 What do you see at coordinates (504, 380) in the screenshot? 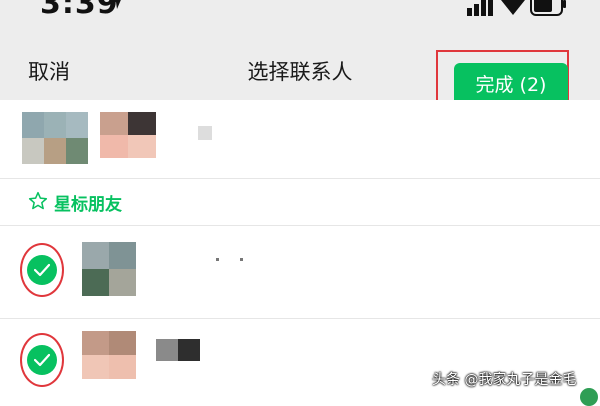
I see `watermark: 头条 @我家丸子是金毛` at bounding box center [504, 380].